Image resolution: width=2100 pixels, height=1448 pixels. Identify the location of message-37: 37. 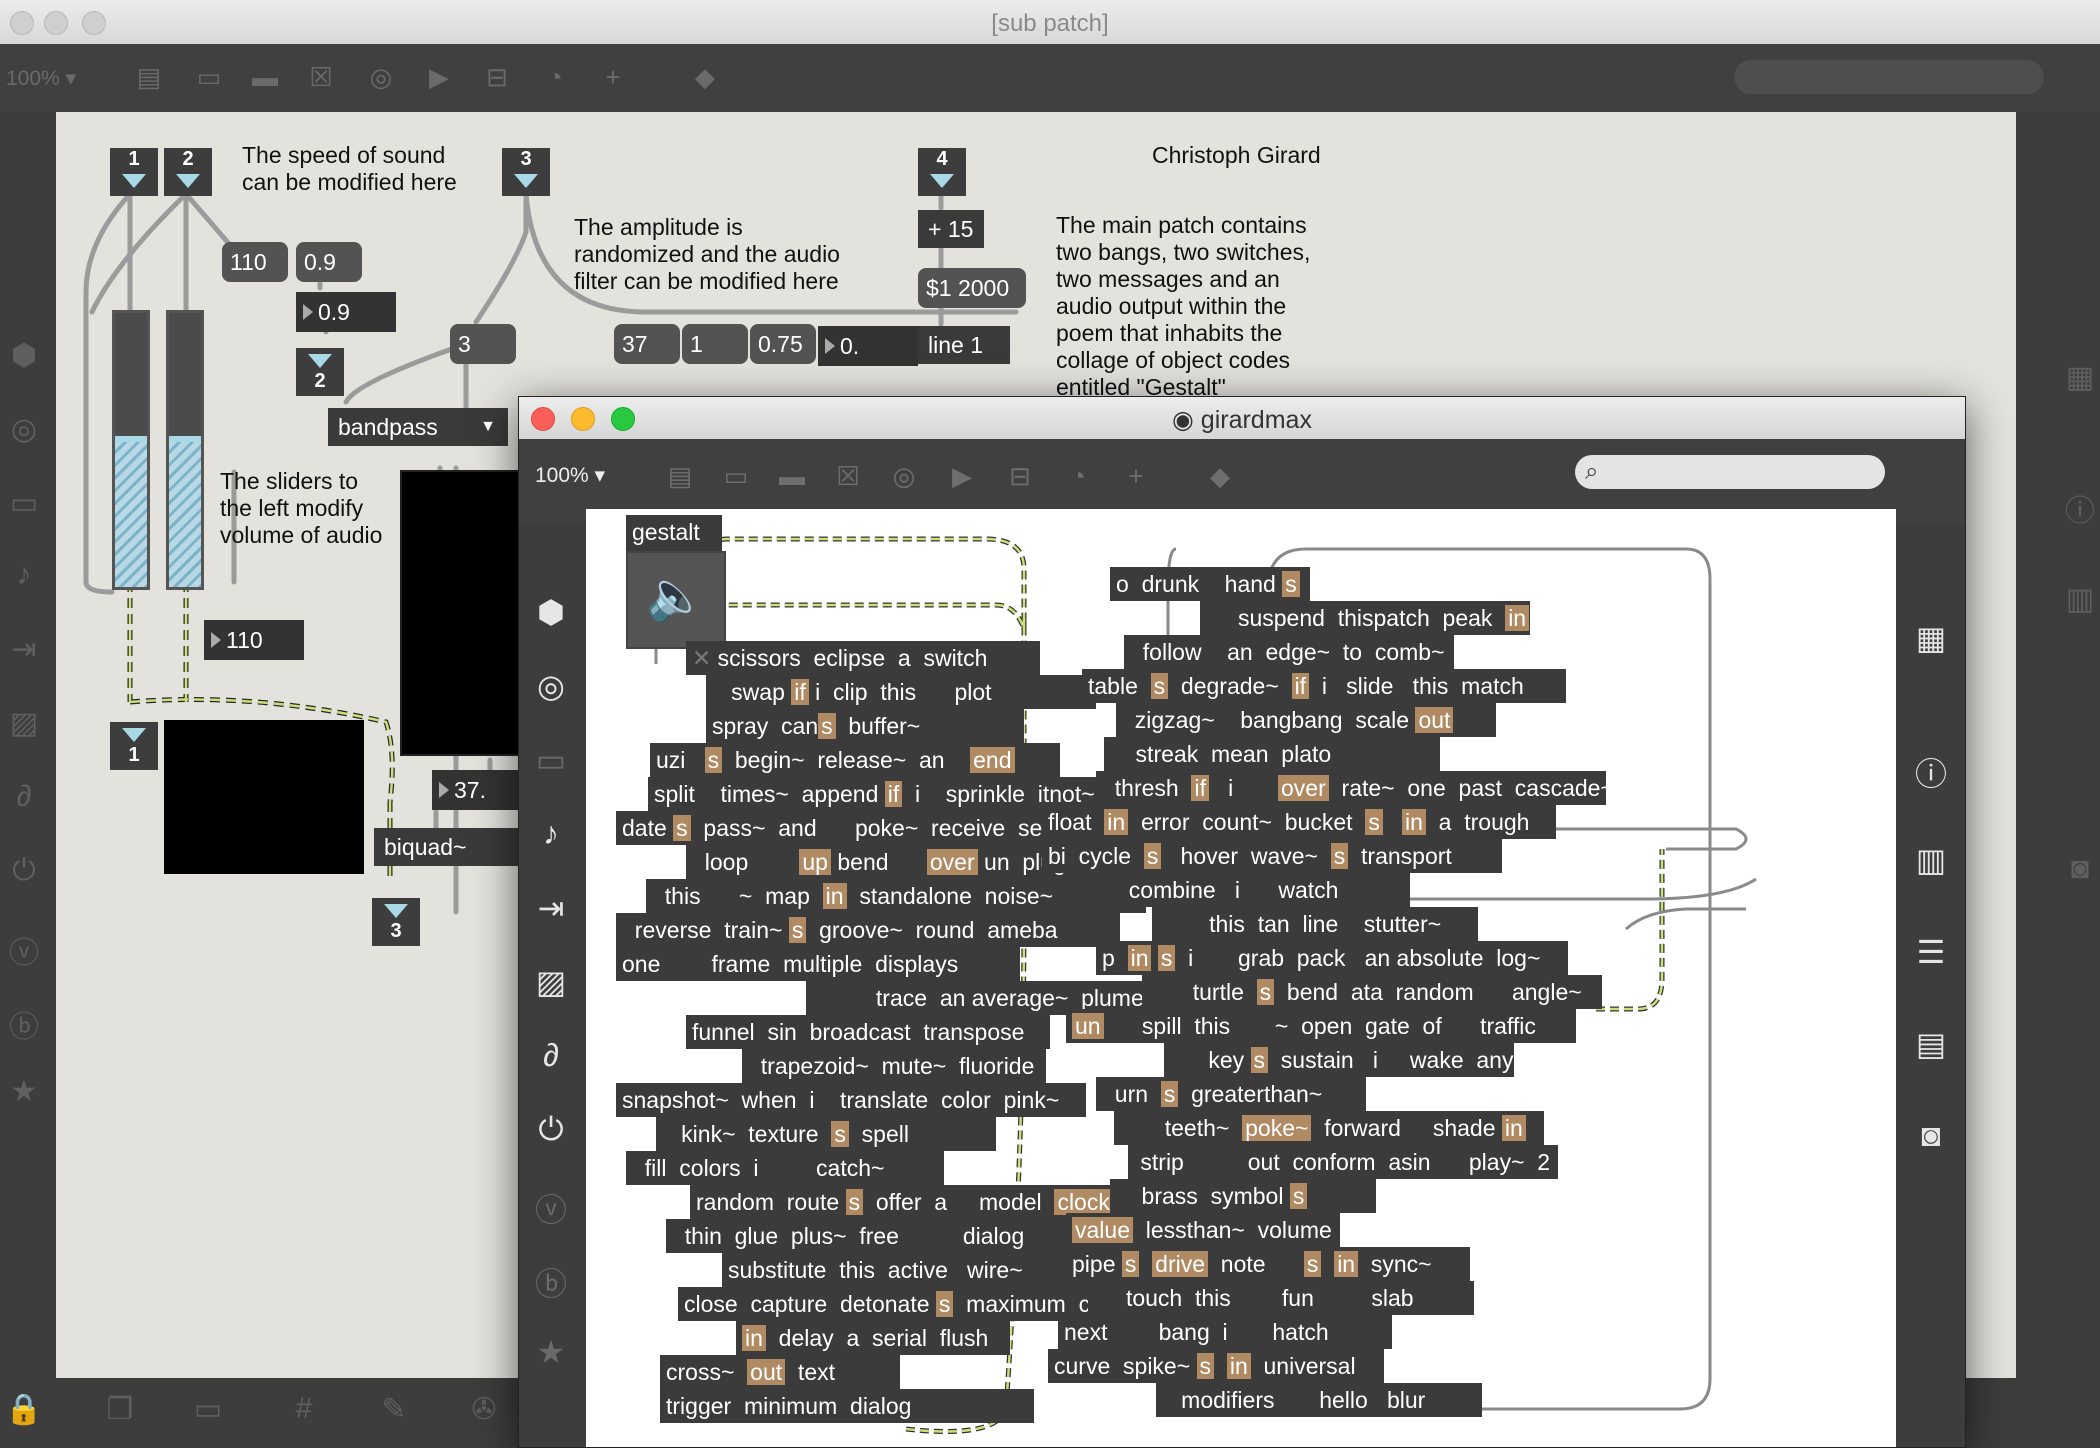
(647, 344).